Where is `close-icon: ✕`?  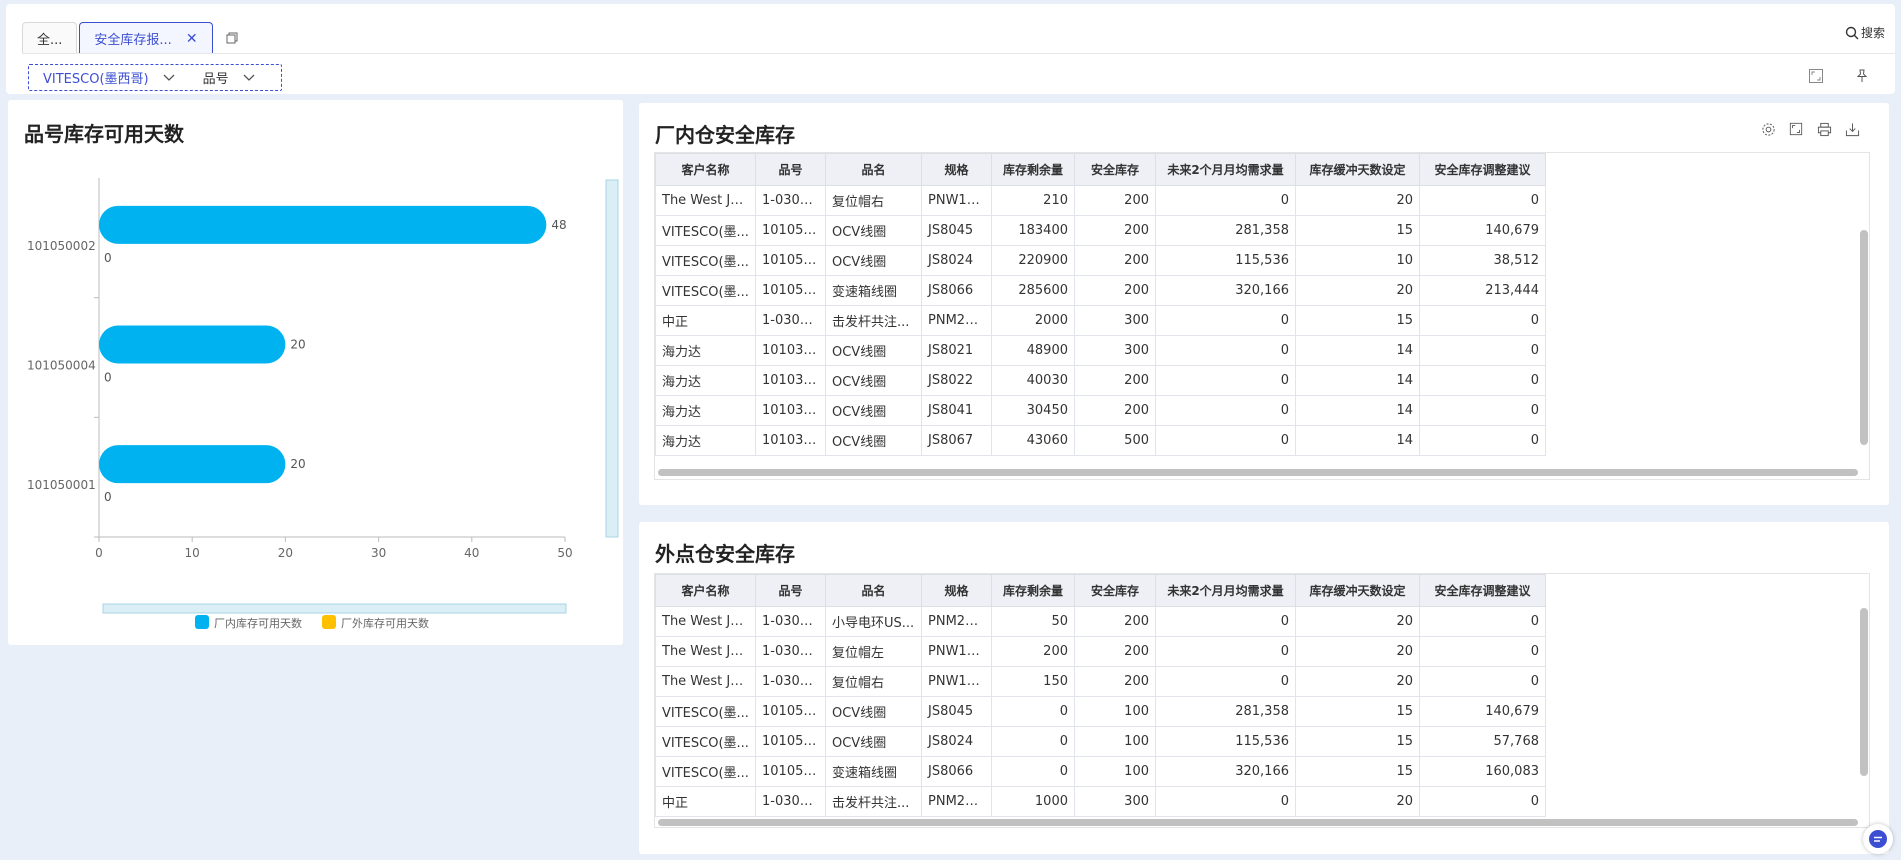
close-icon: ✕ is located at coordinates (192, 39).